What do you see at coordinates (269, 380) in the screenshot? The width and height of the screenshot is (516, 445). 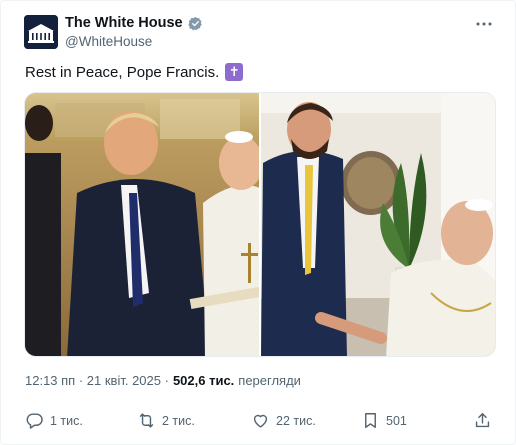 I see `views-label: перегляди` at bounding box center [269, 380].